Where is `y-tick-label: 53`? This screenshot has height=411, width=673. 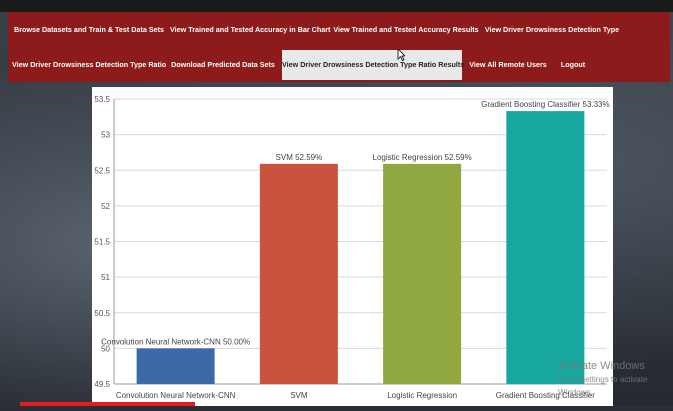
y-tick-label: 53 is located at coordinates (105, 135).